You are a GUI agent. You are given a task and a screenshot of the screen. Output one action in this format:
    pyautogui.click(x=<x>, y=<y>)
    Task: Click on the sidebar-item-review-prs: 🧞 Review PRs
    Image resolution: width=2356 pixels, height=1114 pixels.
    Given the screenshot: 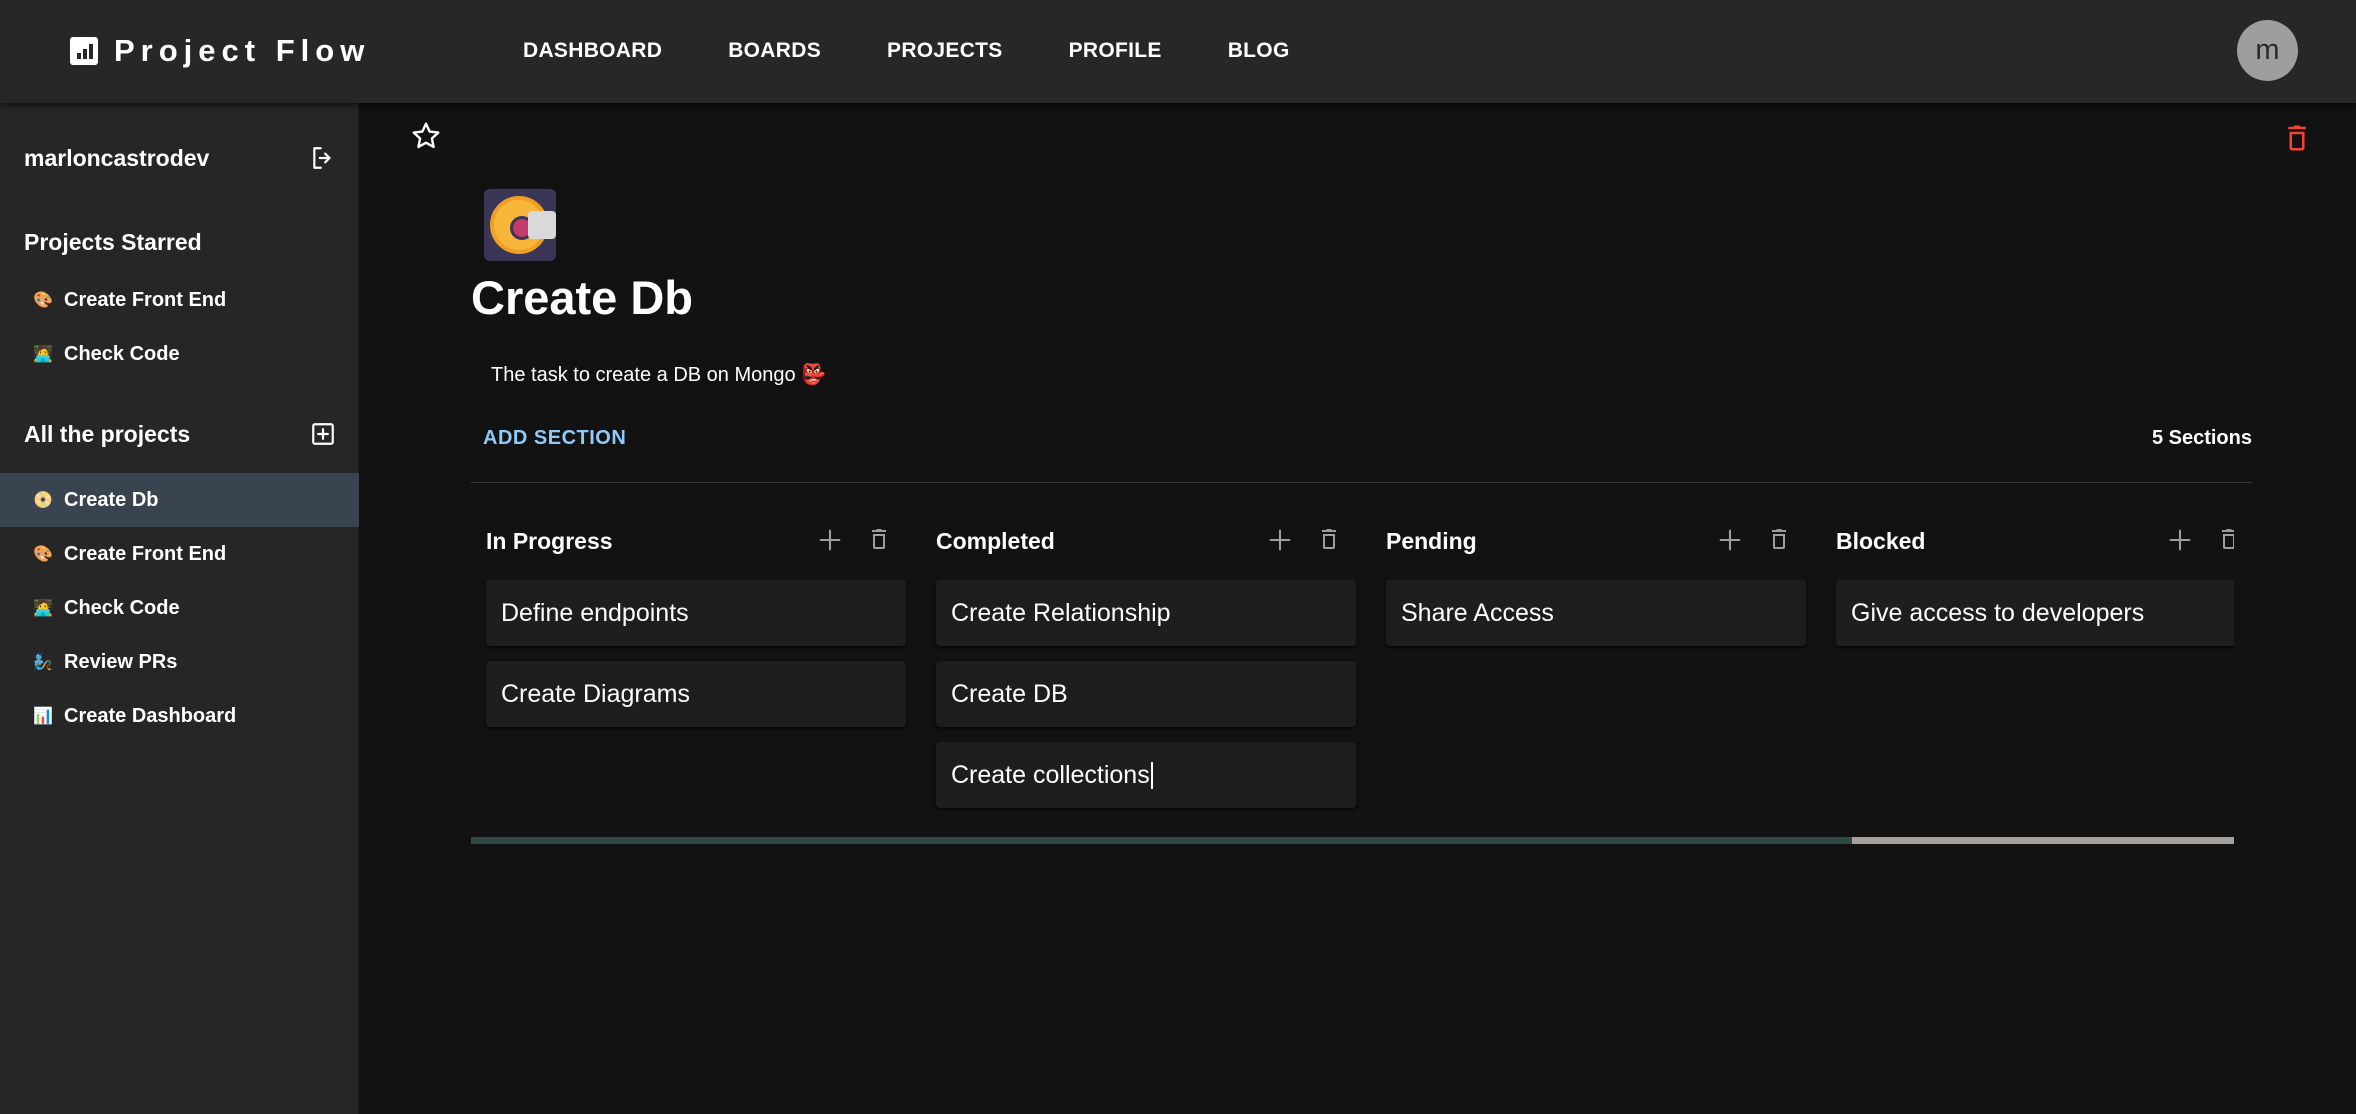 What is the action you would take?
    pyautogui.click(x=179, y=662)
    